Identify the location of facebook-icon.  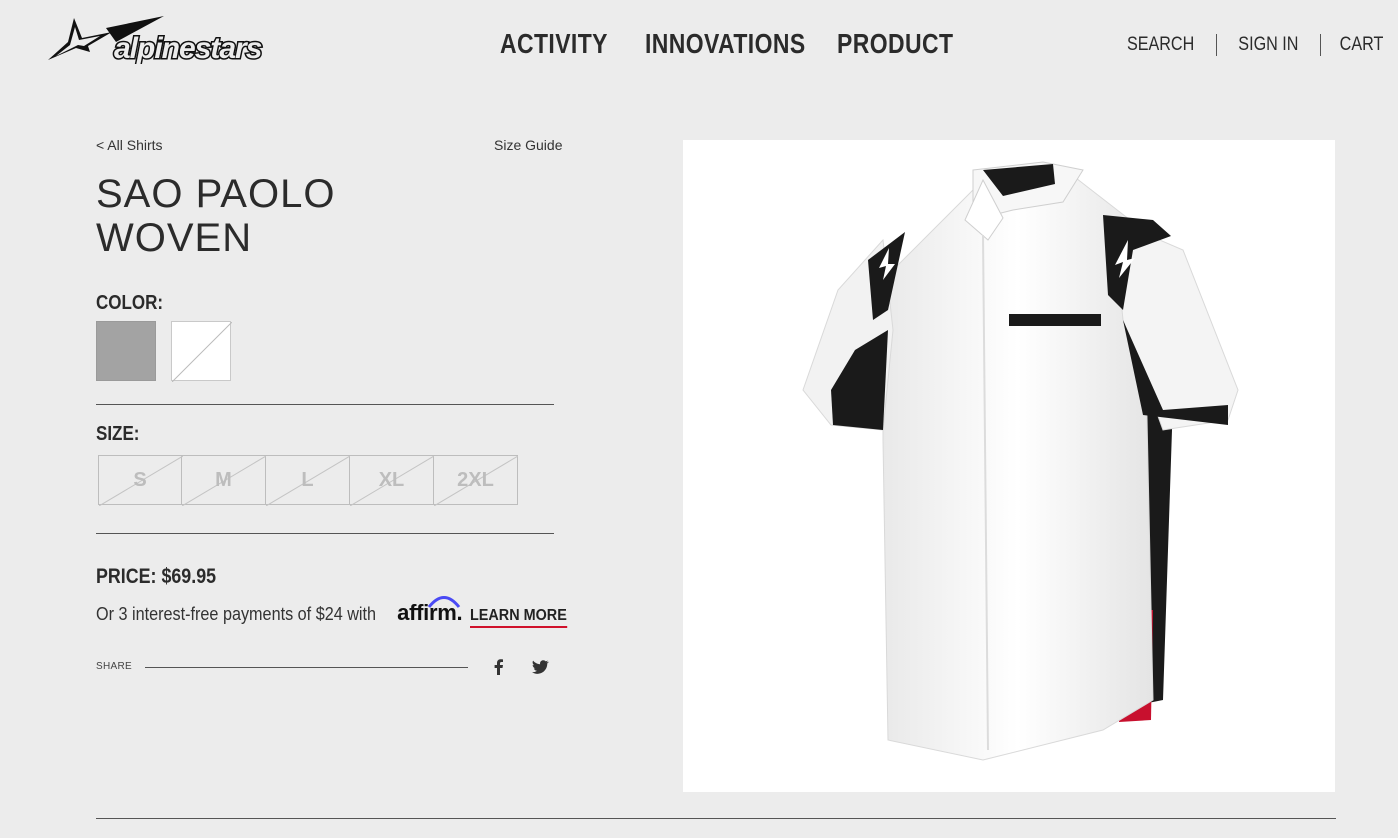
(499, 667).